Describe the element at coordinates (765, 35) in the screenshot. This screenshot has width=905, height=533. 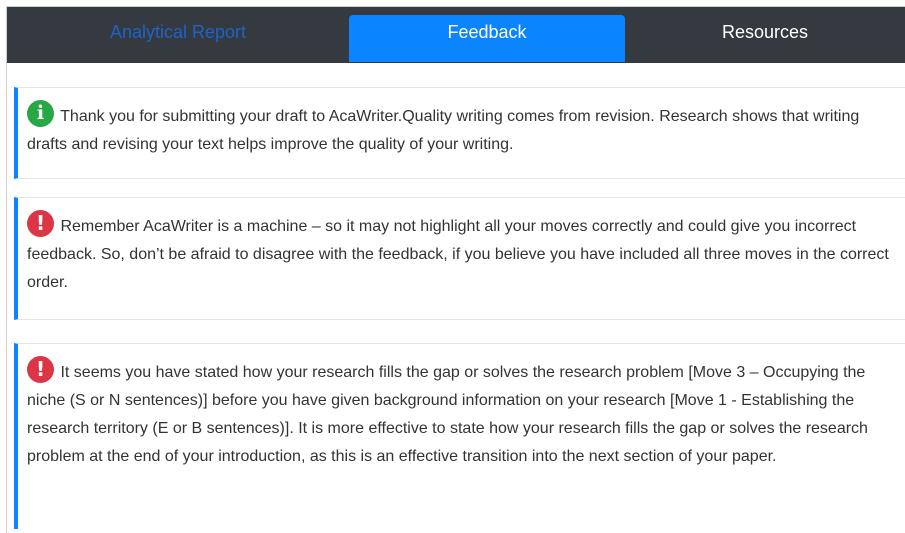
I see `tab-resources: Resources` at that location.